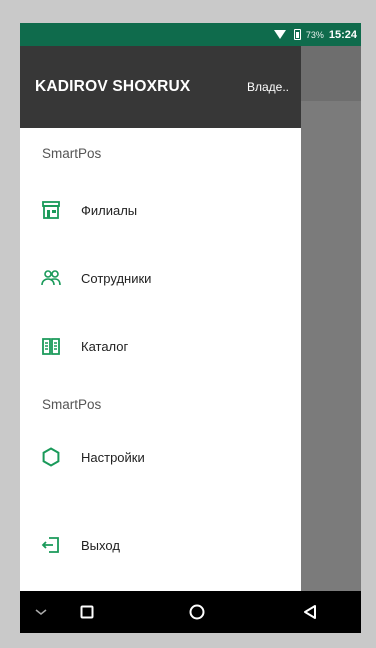 Image resolution: width=376 pixels, height=648 pixels. I want to click on battery-icon, so click(297, 34).